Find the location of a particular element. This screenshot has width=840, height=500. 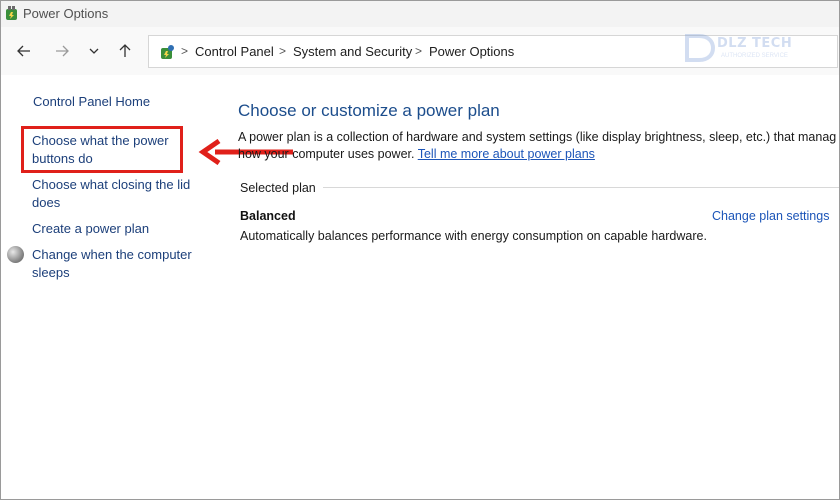

up-arrow-icon is located at coordinates (125, 50).